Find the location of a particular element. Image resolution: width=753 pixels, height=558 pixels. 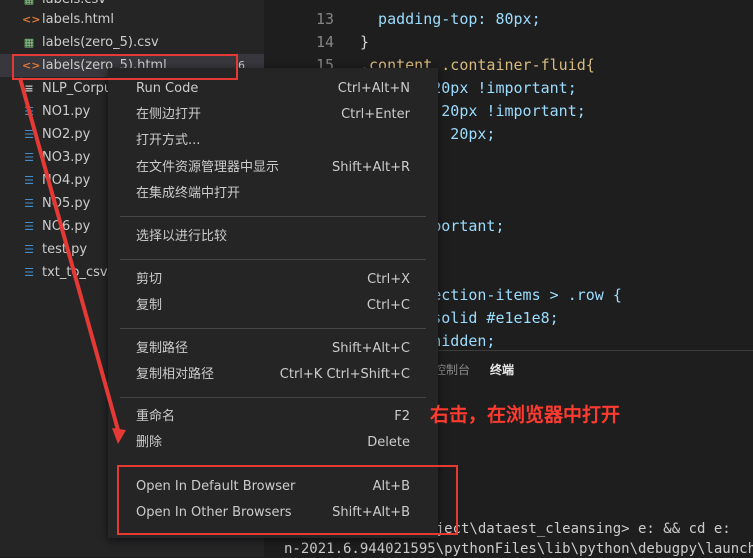

annotation-text: 右击，在浏览器中打开 is located at coordinates (525, 415).